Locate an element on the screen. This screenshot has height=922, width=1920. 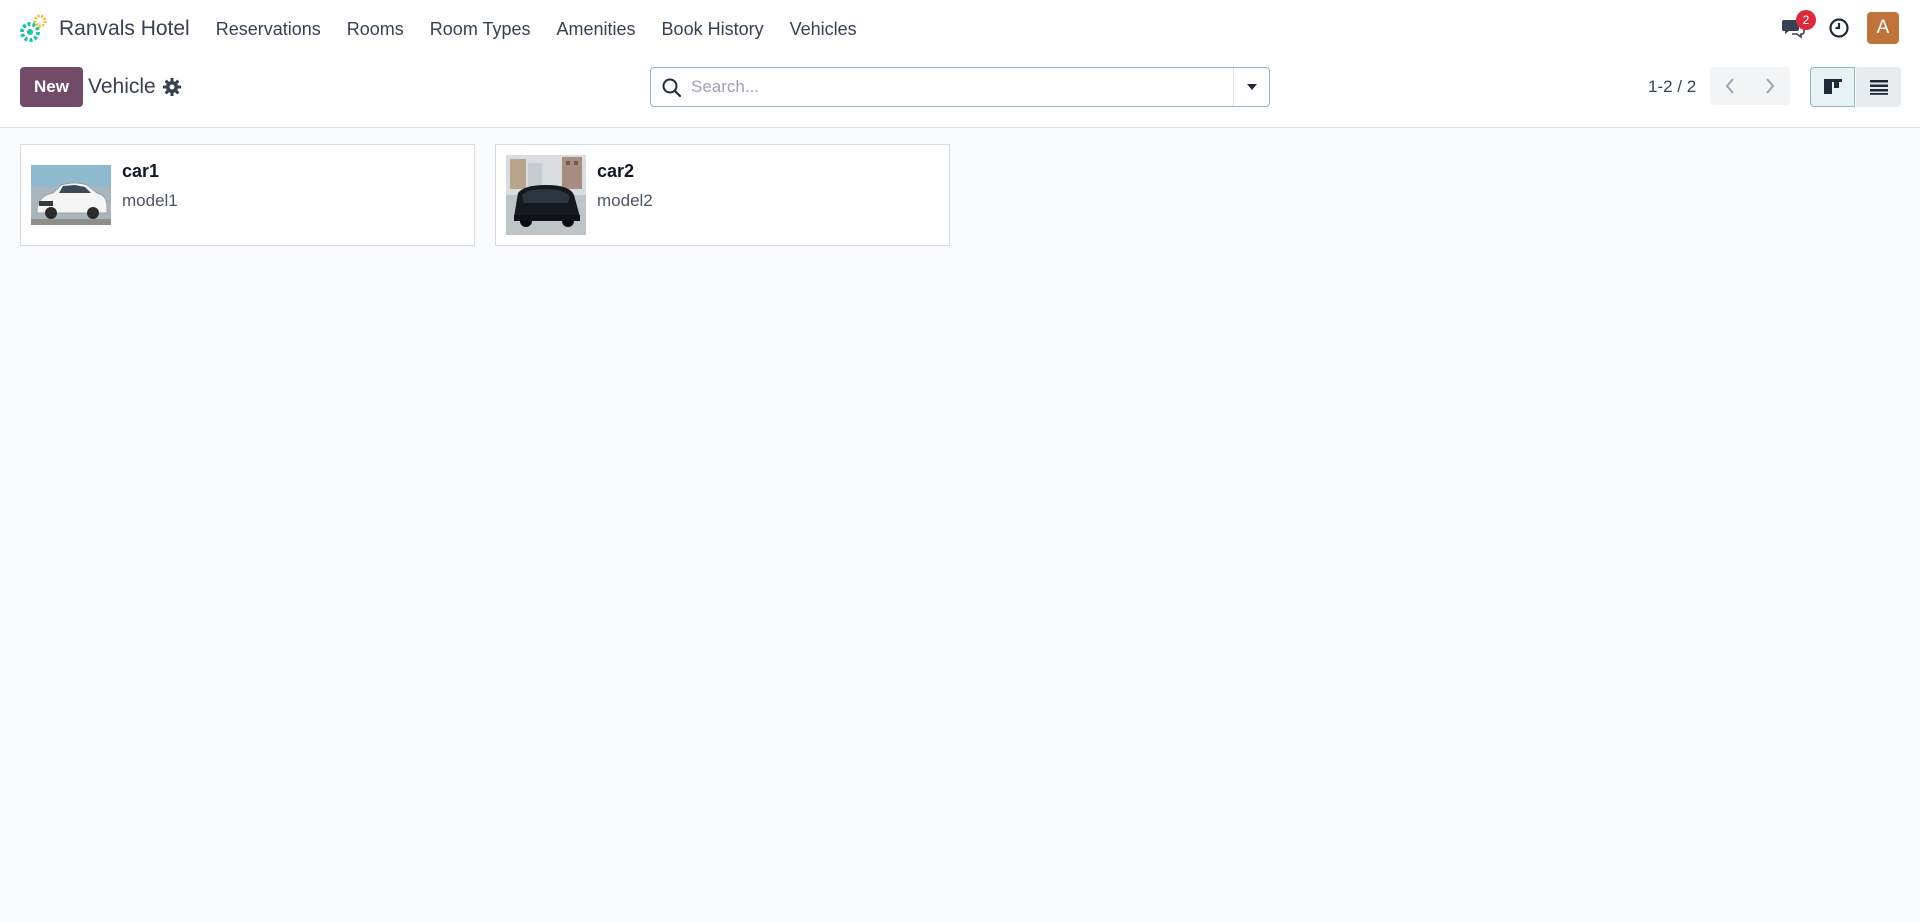
pager-next-button is located at coordinates (1770, 86).